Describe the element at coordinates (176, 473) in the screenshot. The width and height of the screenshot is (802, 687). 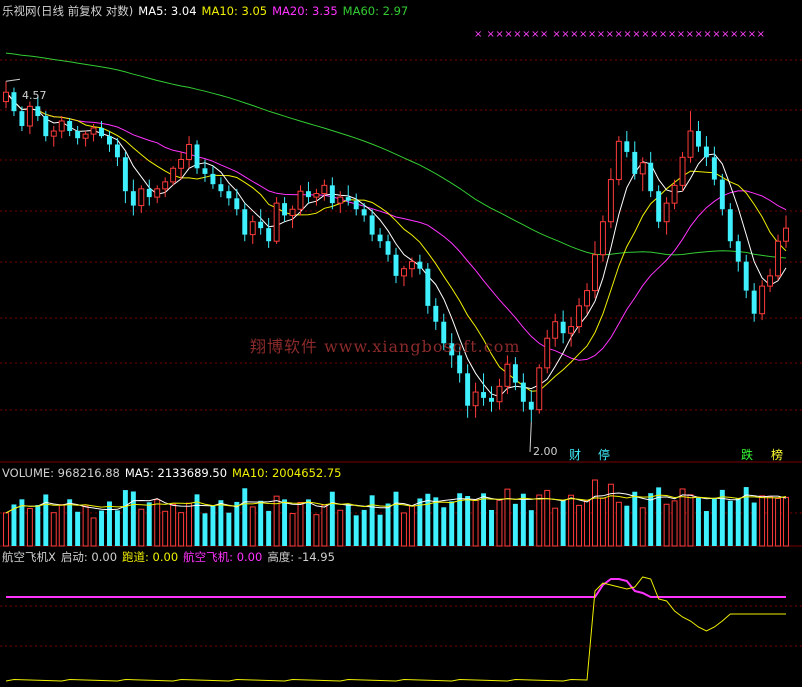
I see `volume-ma5-label: MA5: 2133689.50` at that location.